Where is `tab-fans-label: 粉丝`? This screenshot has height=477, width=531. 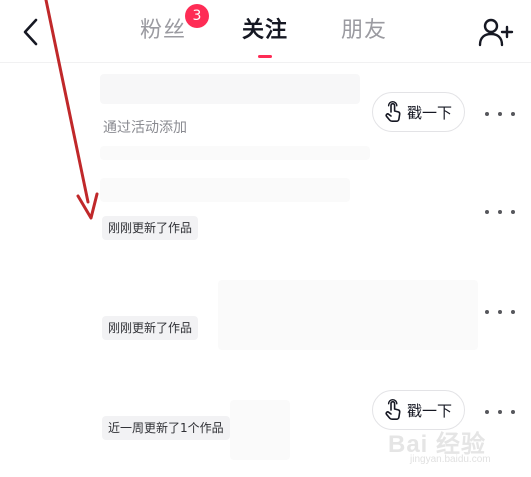 tab-fans-label: 粉丝 is located at coordinates (163, 30).